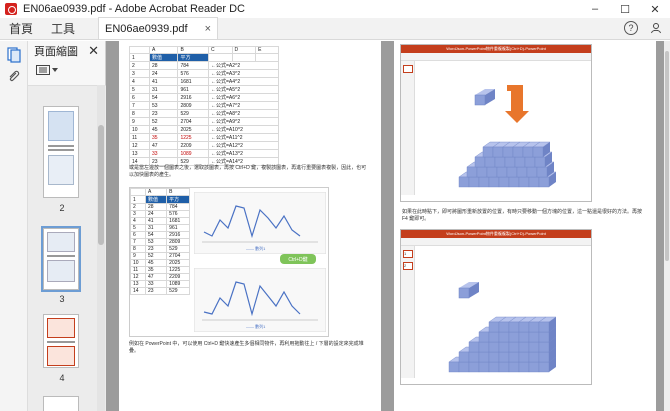 This screenshot has height=411, width=670. What do you see at coordinates (14, 55) in the screenshot?
I see `page-thumbnails-icon` at bounding box center [14, 55].